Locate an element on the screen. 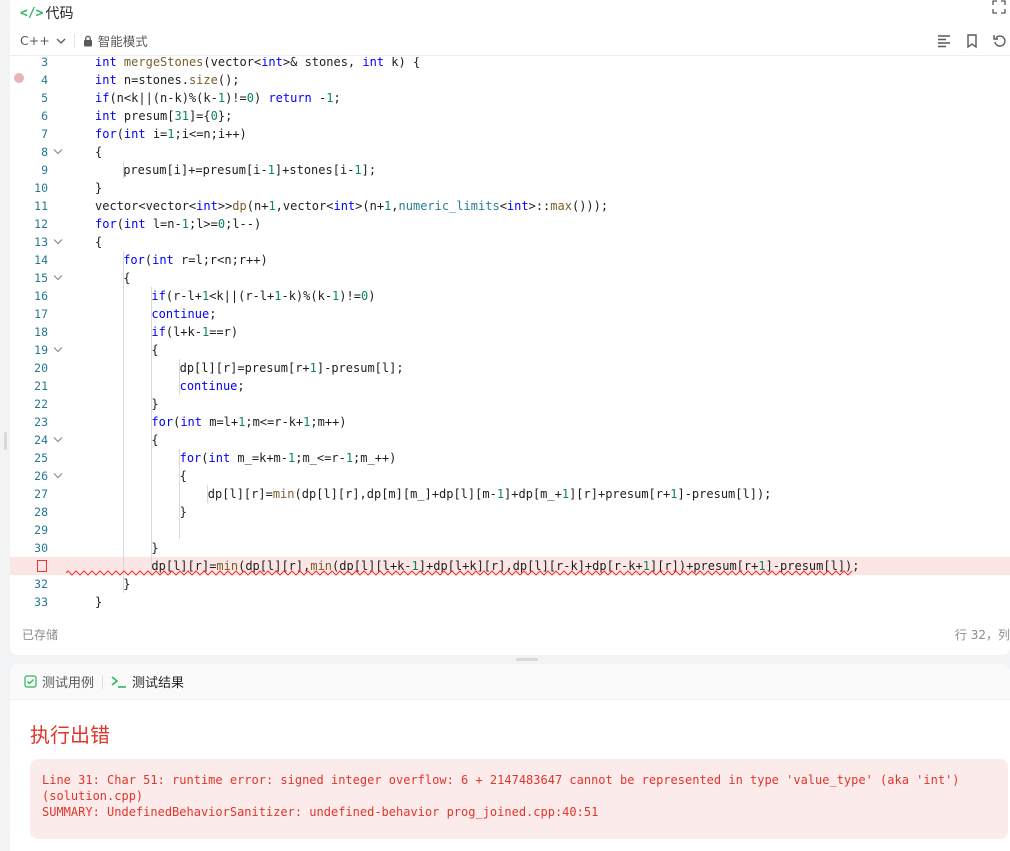 This screenshot has width=1010, height=851. code-text: int presum[31]={0}; is located at coordinates (164, 116).